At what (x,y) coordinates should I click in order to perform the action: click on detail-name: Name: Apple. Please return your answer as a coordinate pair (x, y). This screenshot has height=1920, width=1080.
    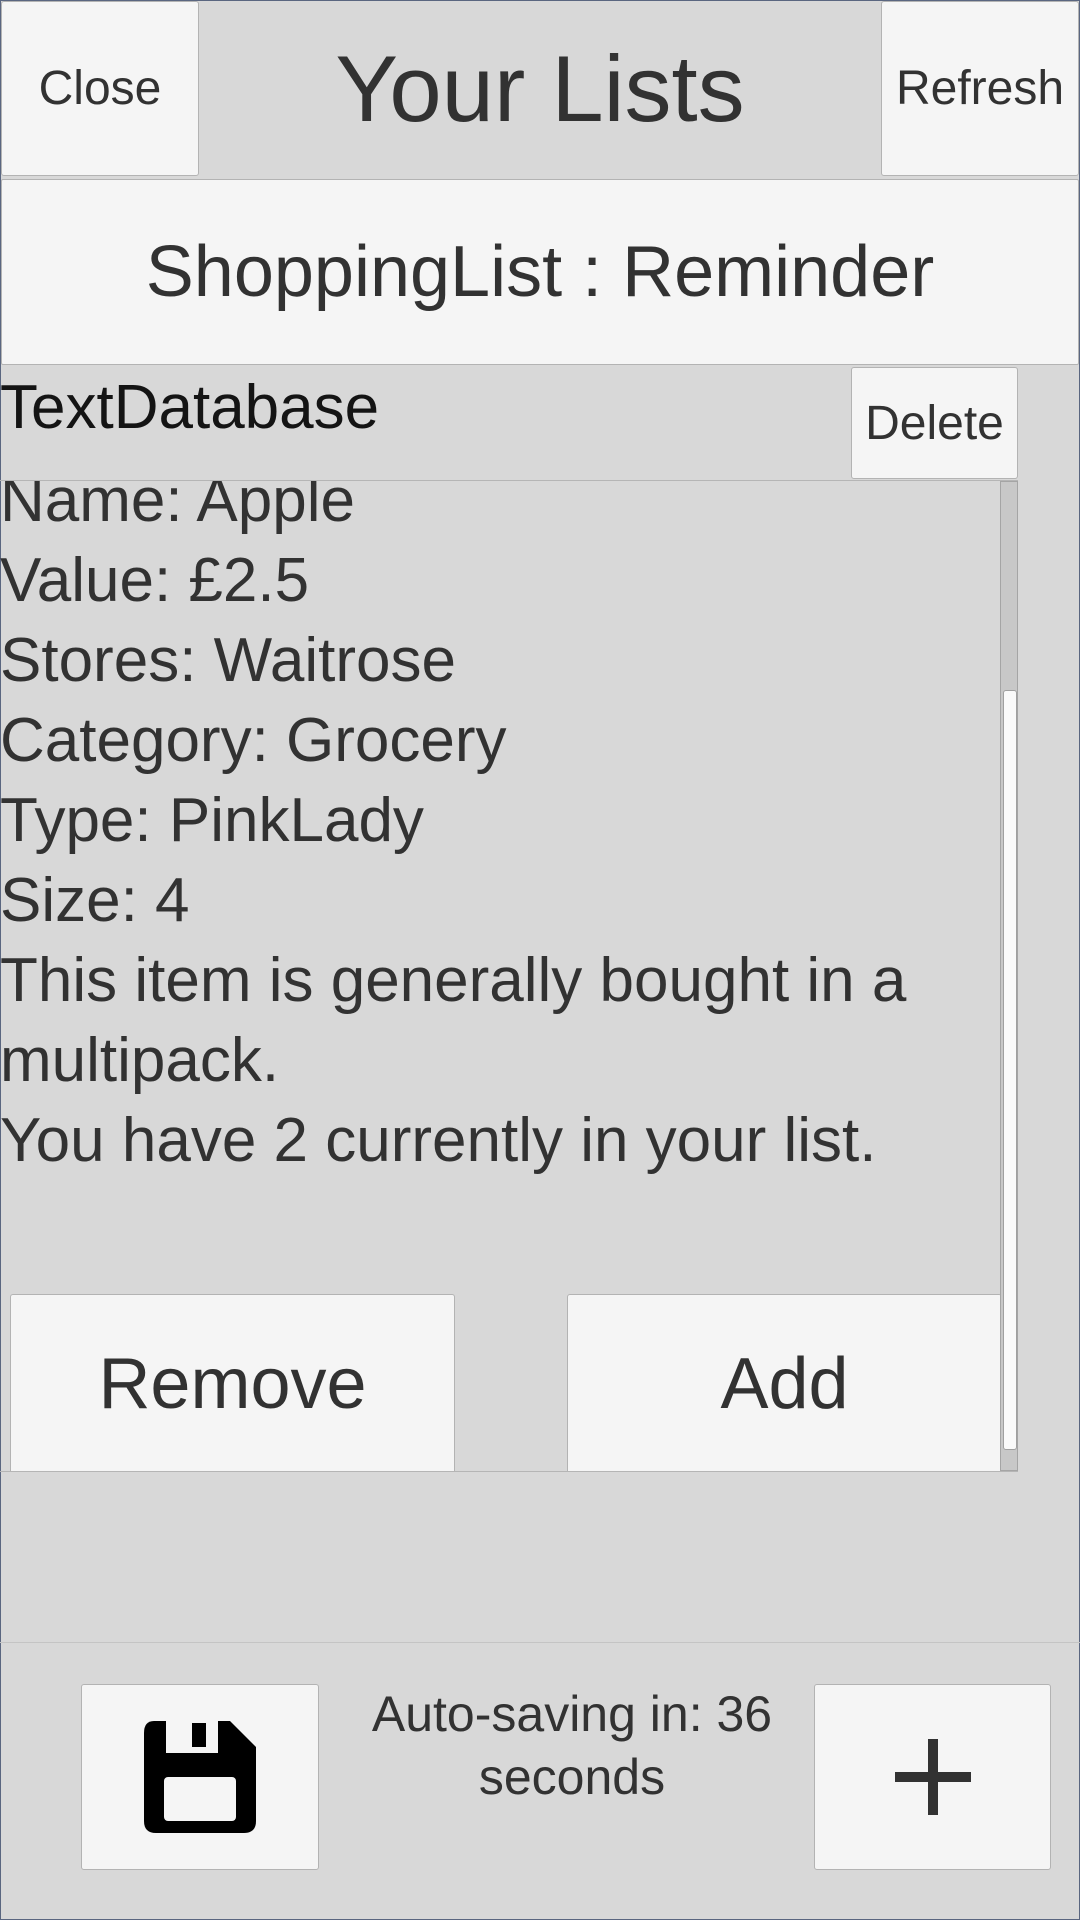
    Looking at the image, I should click on (177, 508).